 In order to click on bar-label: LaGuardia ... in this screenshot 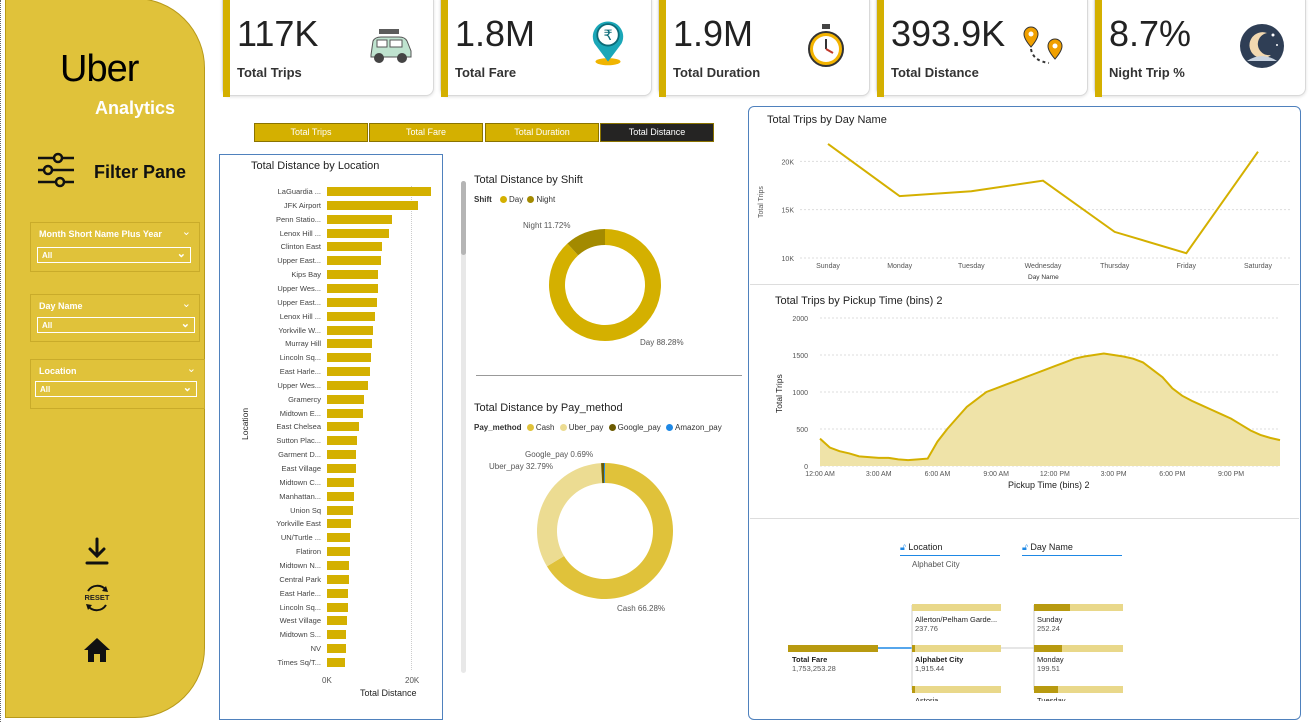, I will do `click(299, 191)`.